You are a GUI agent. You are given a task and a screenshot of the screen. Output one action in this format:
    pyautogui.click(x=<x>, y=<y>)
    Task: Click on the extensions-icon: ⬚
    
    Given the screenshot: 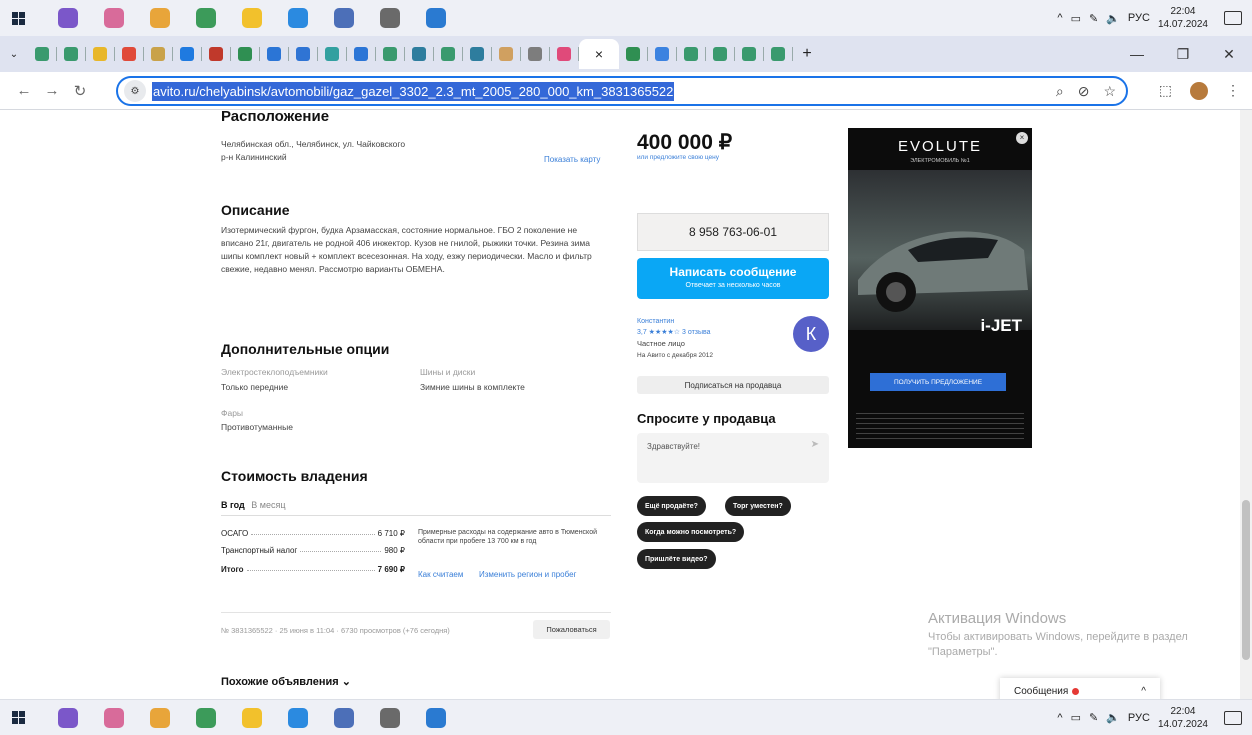 What is the action you would take?
    pyautogui.click(x=1165, y=90)
    